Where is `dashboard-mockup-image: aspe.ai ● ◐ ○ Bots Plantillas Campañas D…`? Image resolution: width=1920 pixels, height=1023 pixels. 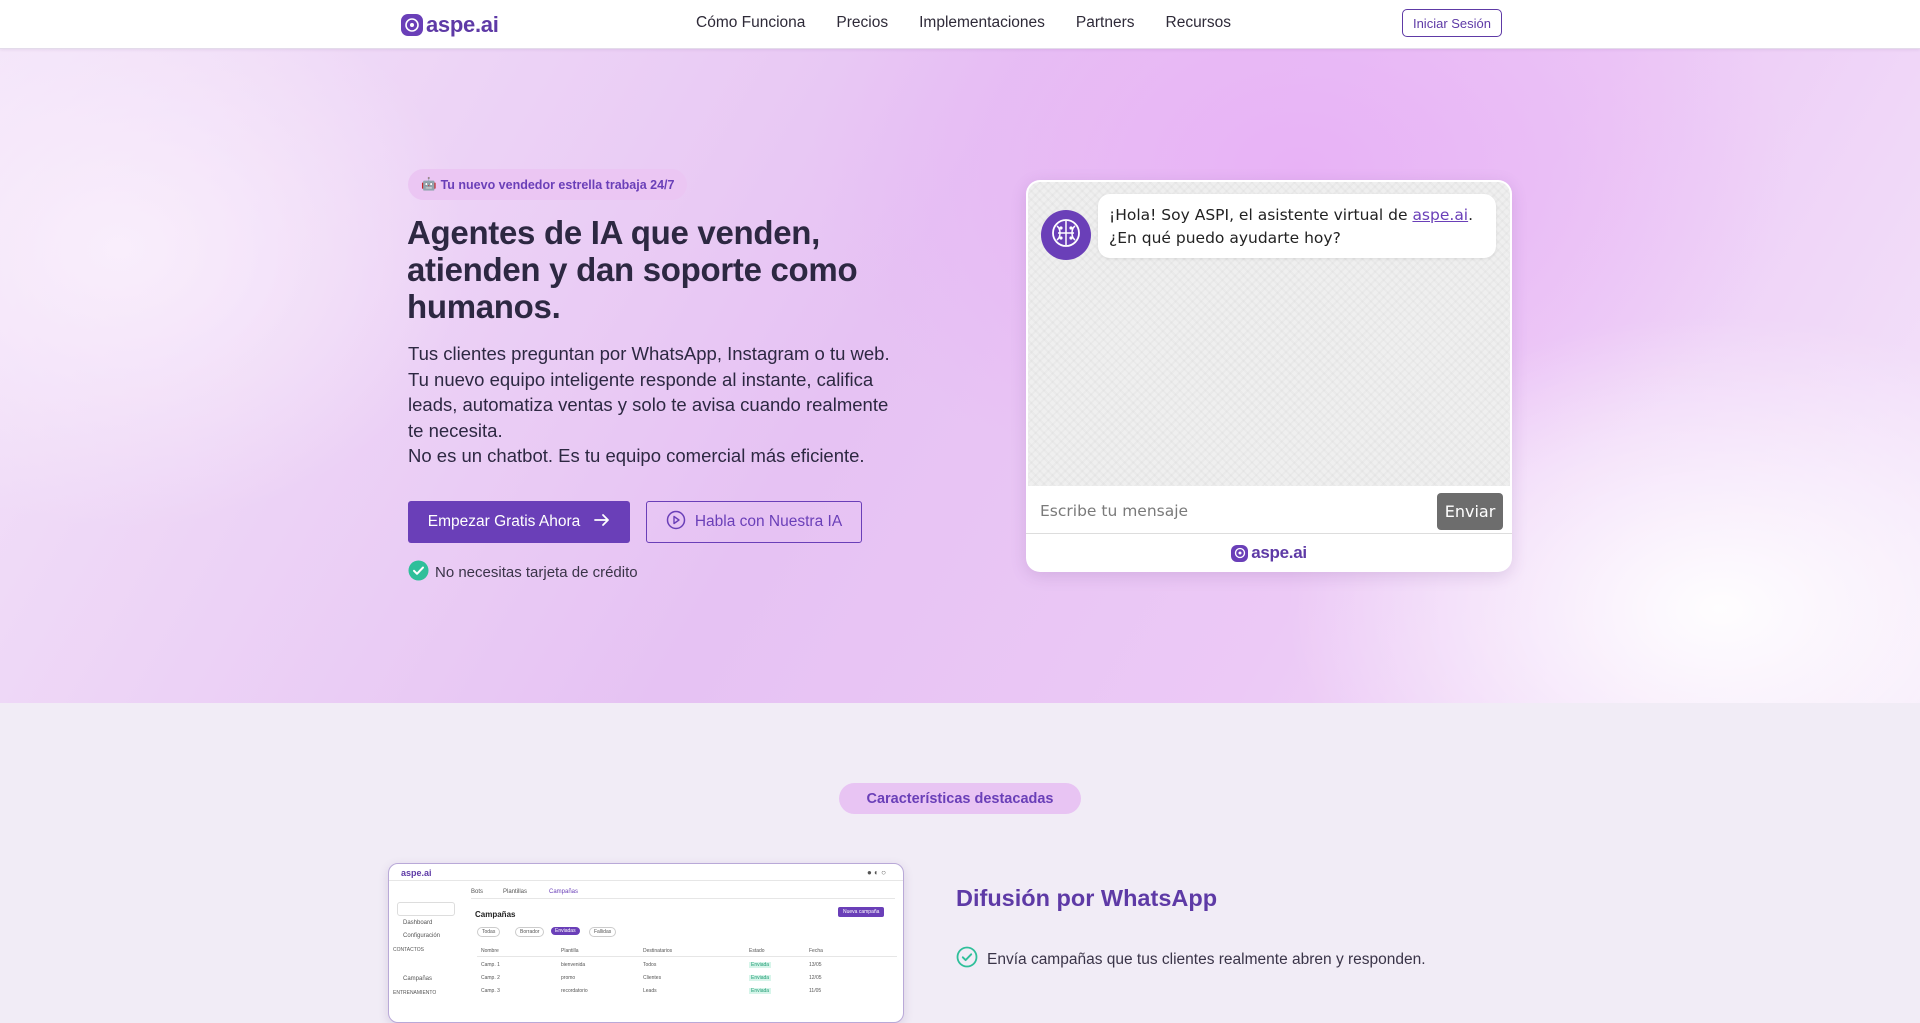 dashboard-mockup-image: aspe.ai ● ◐ ○ Bots Plantillas Campañas D… is located at coordinates (646, 943).